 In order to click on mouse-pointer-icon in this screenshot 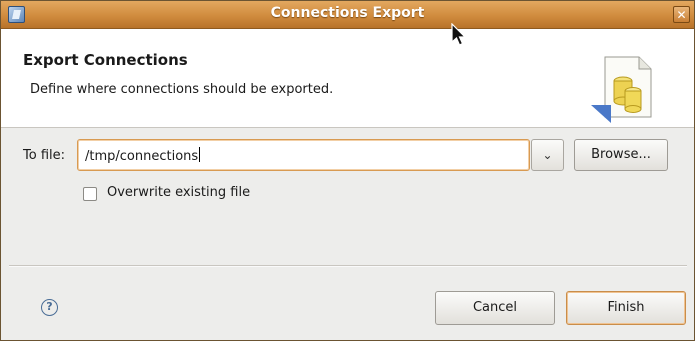, I will do `click(459, 34)`.